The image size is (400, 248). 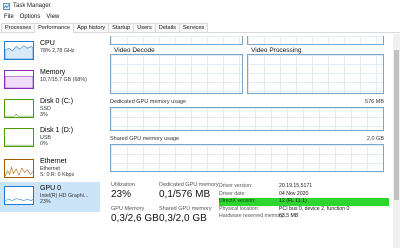 What do you see at coordinates (167, 27) in the screenshot?
I see `tab-details: Details` at bounding box center [167, 27].